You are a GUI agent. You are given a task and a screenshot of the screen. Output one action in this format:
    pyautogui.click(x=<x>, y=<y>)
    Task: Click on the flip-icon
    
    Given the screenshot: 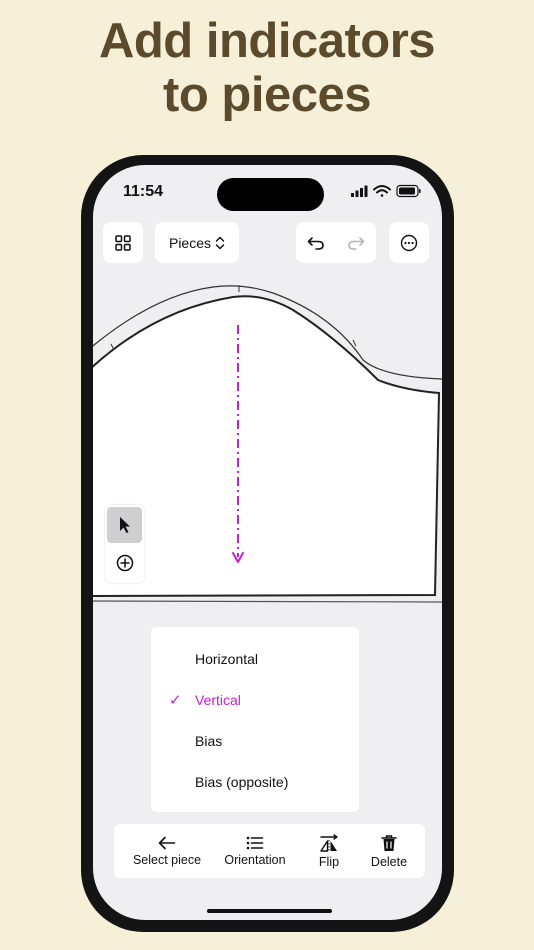 What is the action you would take?
    pyautogui.click(x=329, y=842)
    